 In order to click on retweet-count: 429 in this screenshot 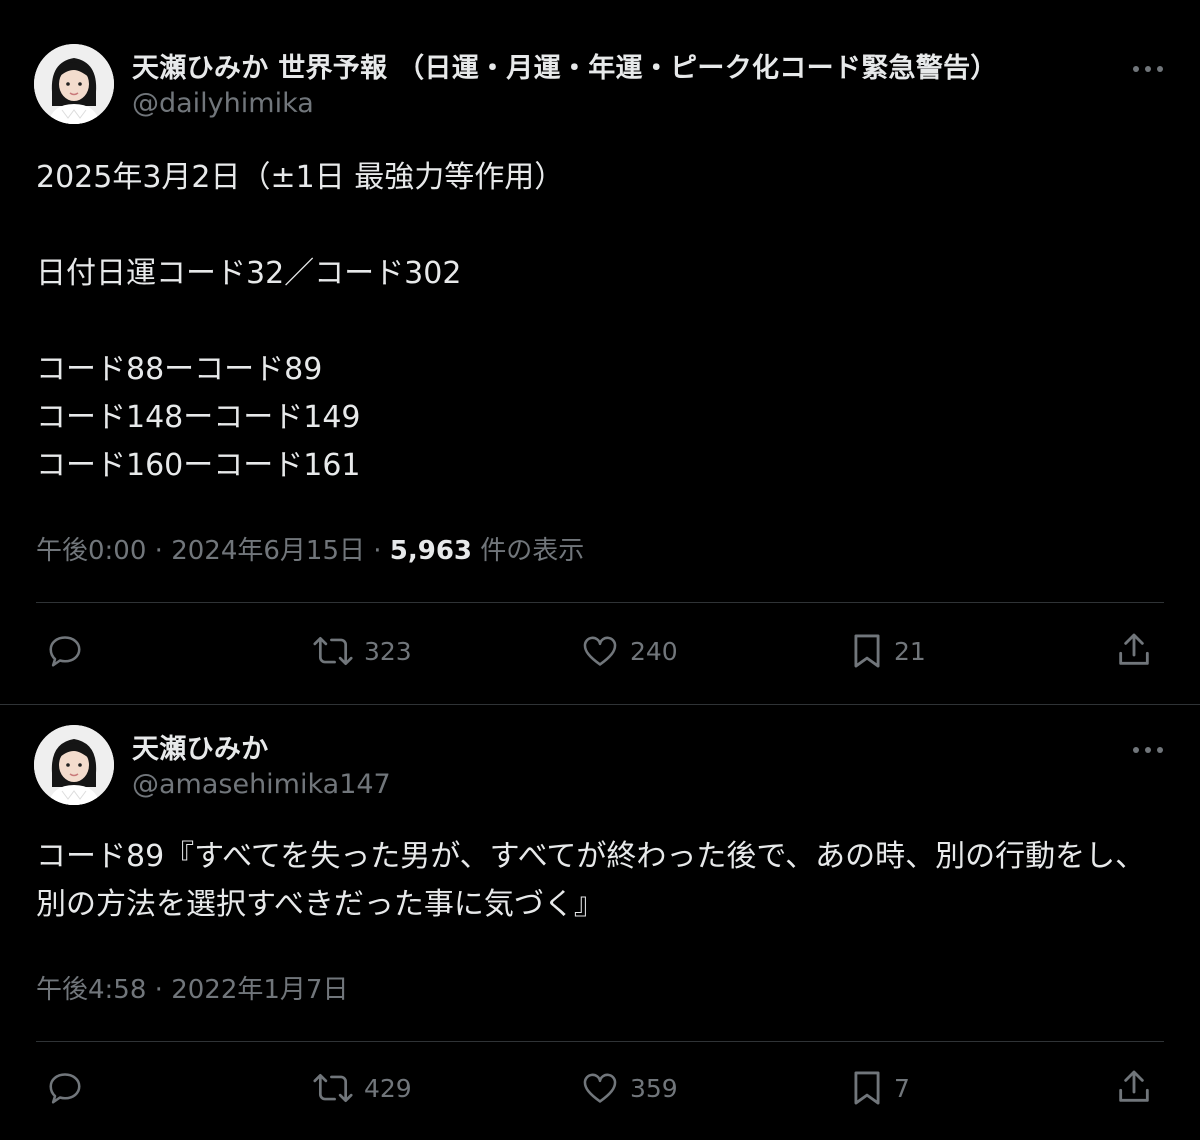, I will do `click(388, 1088)`.